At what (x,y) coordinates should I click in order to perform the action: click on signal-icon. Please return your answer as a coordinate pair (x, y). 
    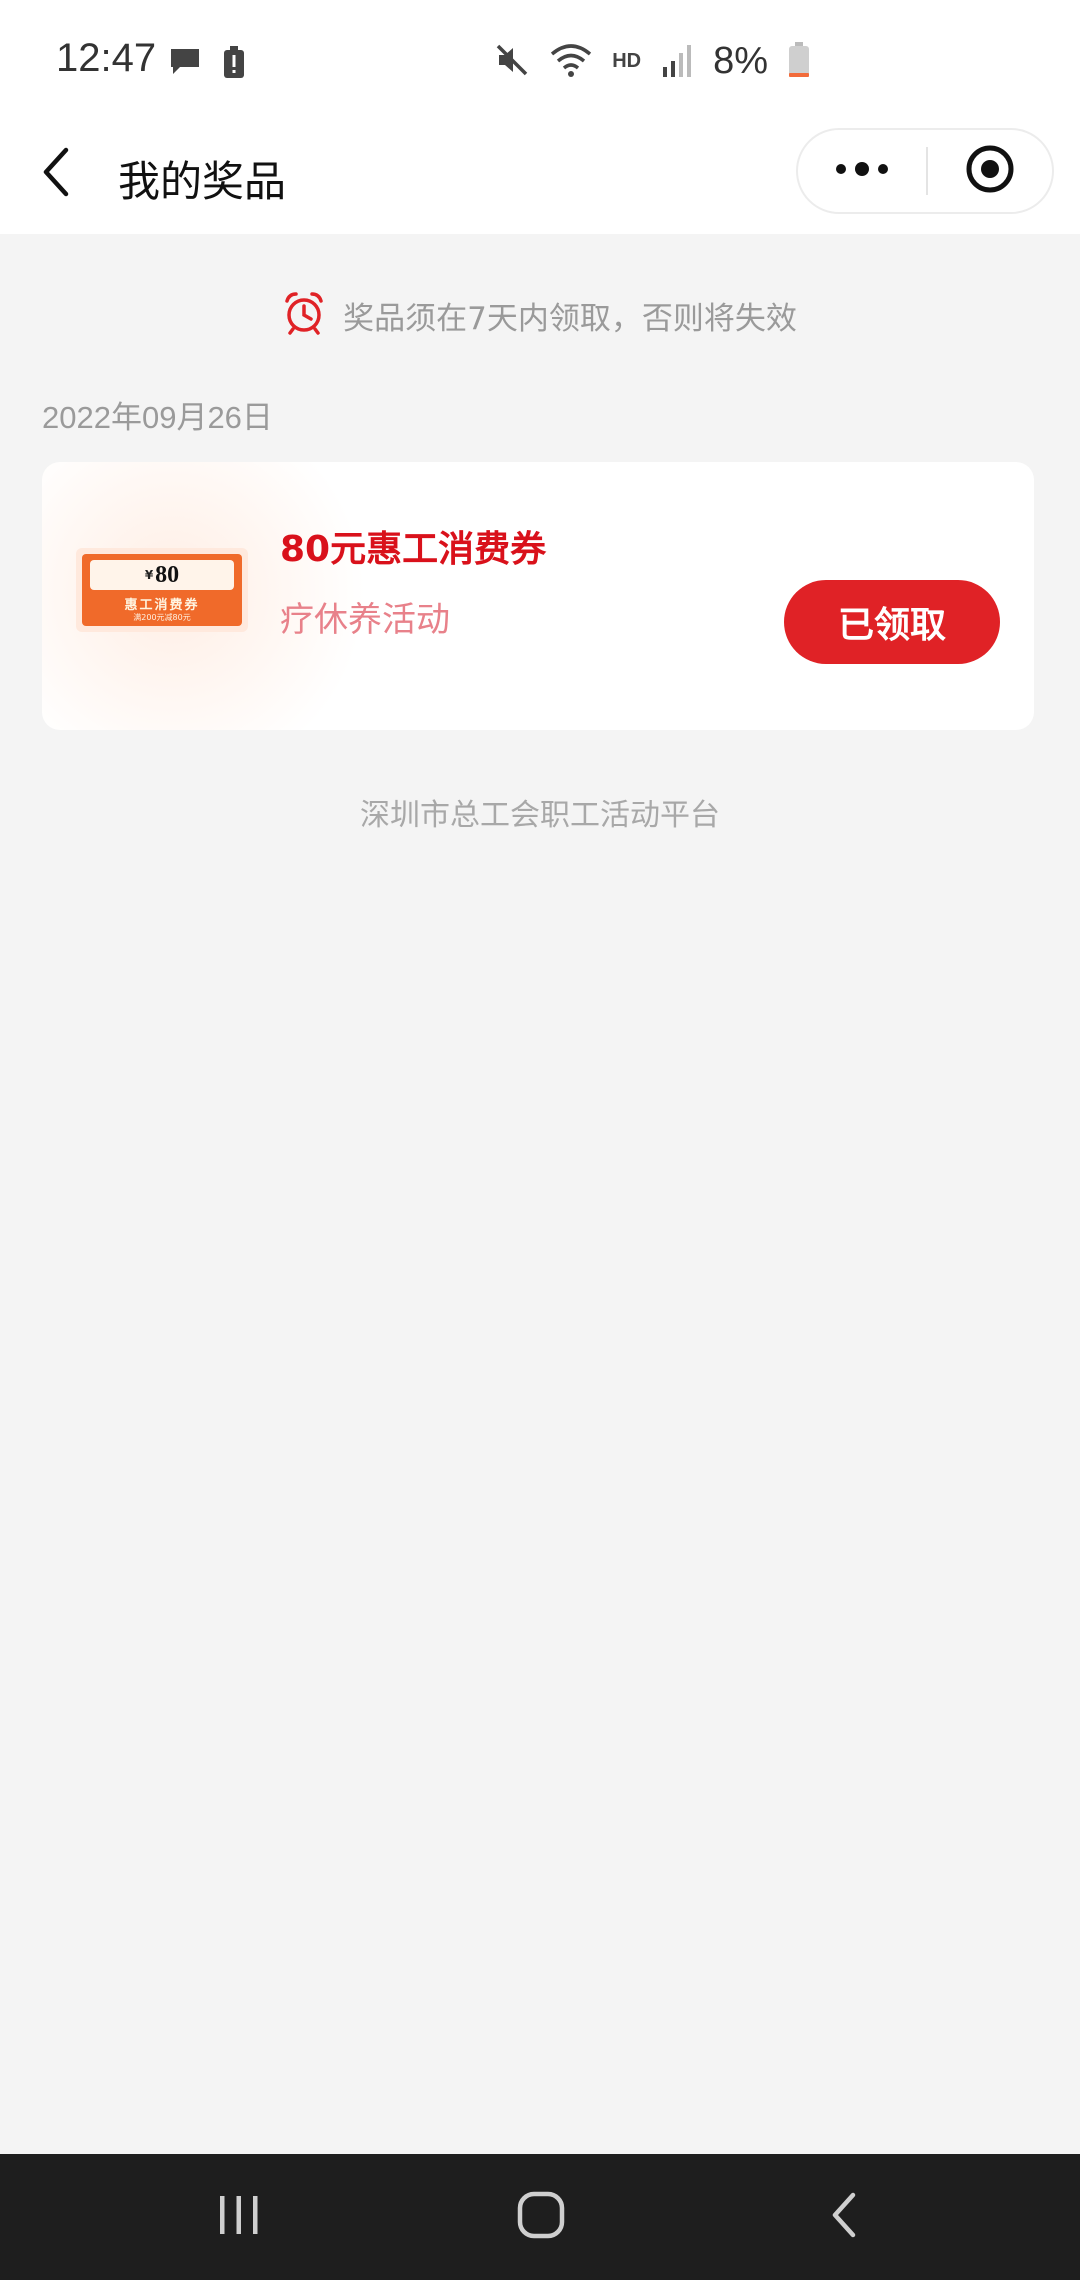
    Looking at the image, I should click on (677, 62).